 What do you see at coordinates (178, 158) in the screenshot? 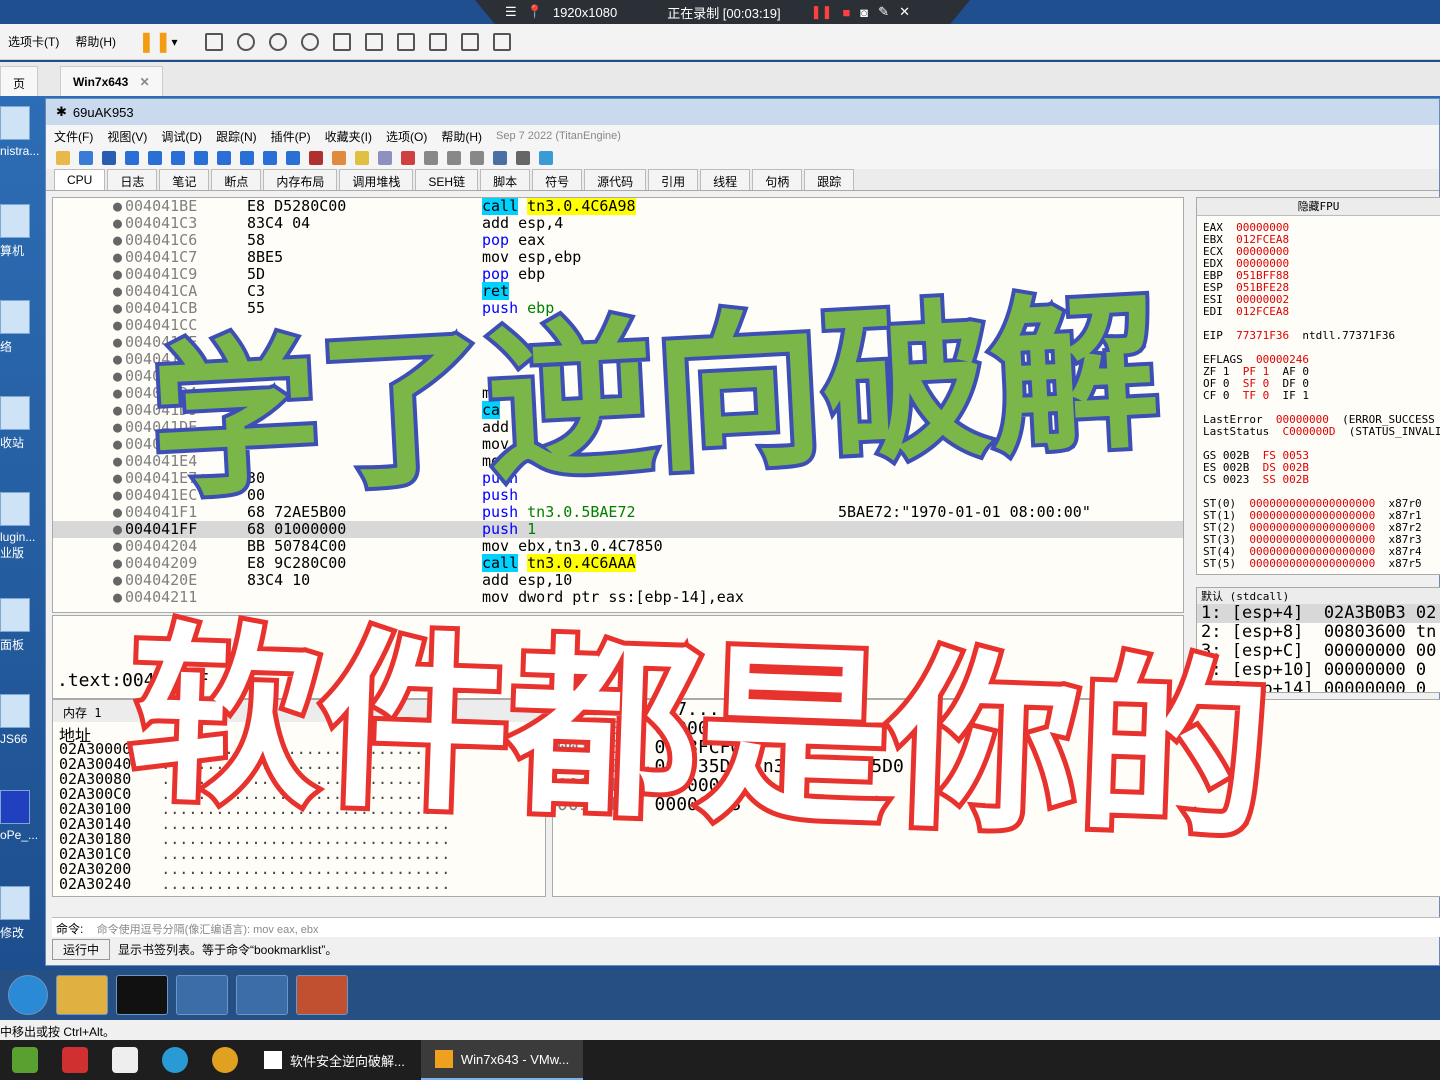
I see `step-into-icon` at bounding box center [178, 158].